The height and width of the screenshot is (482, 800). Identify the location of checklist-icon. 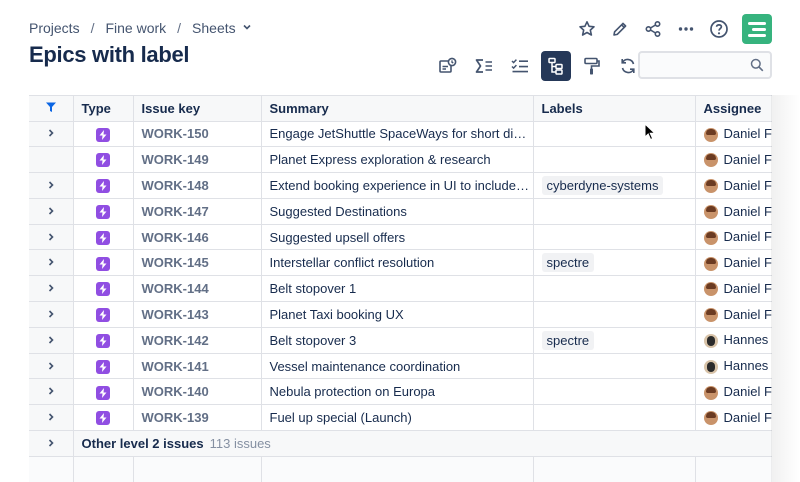
(520, 66).